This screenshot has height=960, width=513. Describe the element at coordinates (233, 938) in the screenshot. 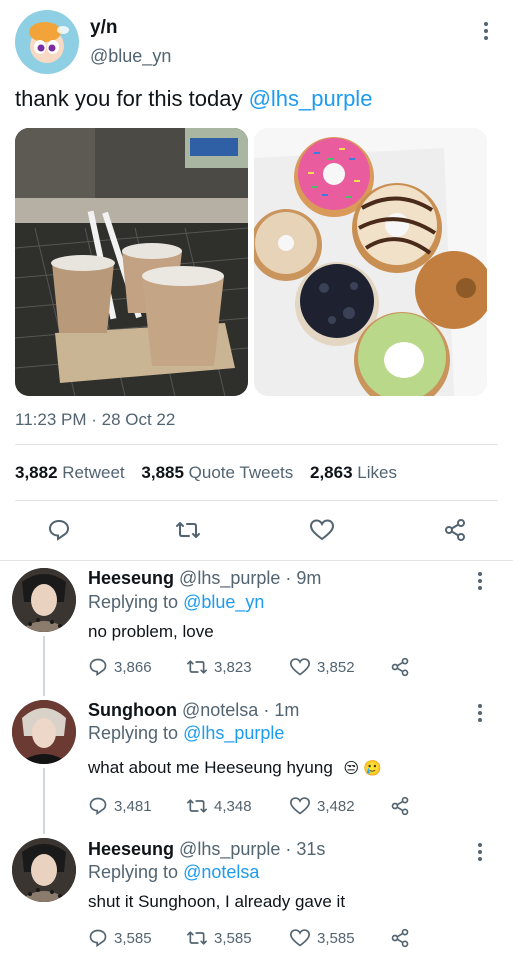

I see `retweet-count: 3,585` at that location.